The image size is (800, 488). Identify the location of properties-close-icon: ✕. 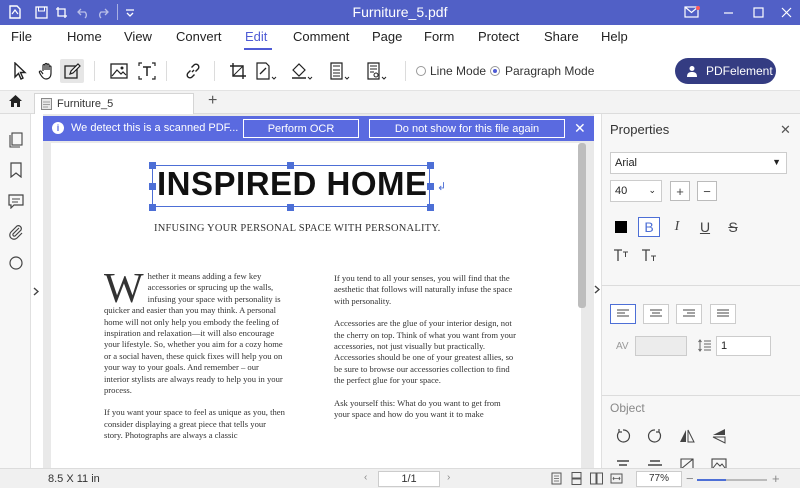
(785, 130).